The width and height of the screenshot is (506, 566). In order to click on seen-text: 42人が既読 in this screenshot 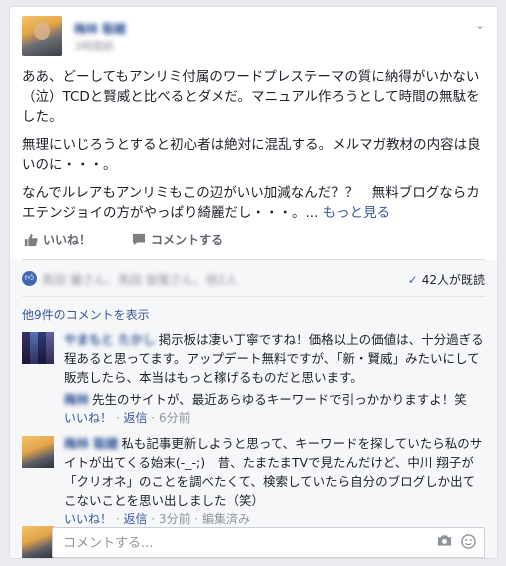, I will do `click(453, 280)`.